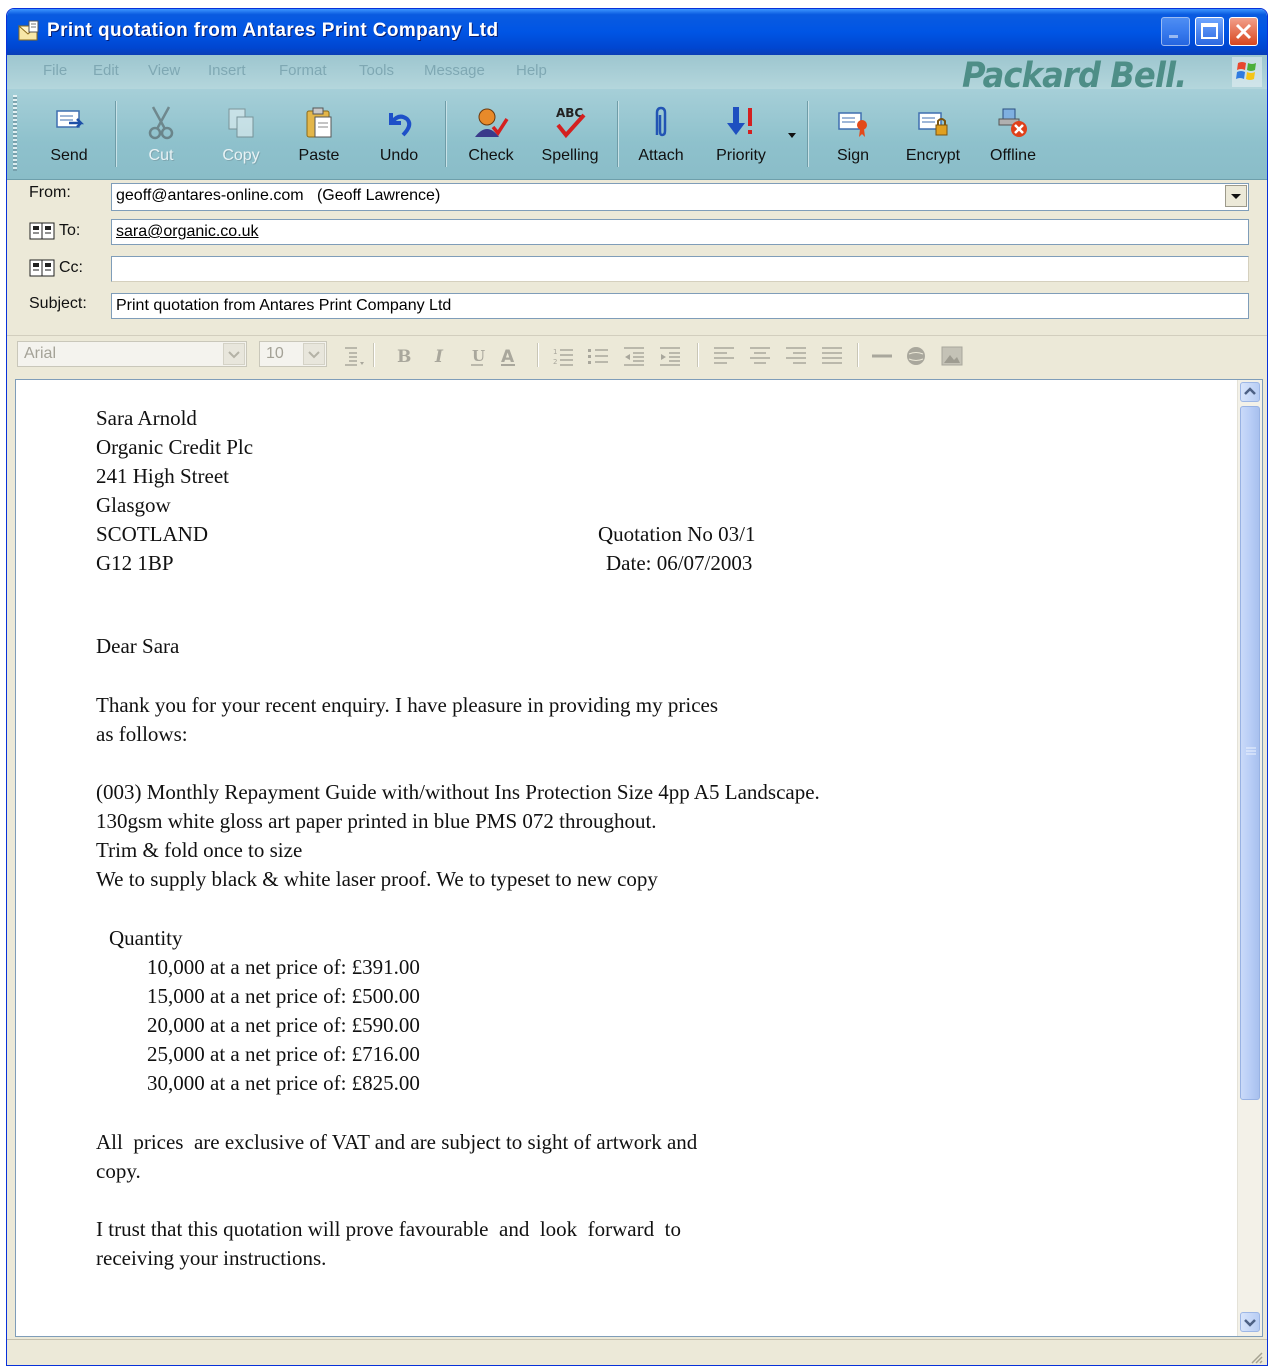 The width and height of the screenshot is (1271, 1366). I want to click on maximize-icon, so click(1209, 31).